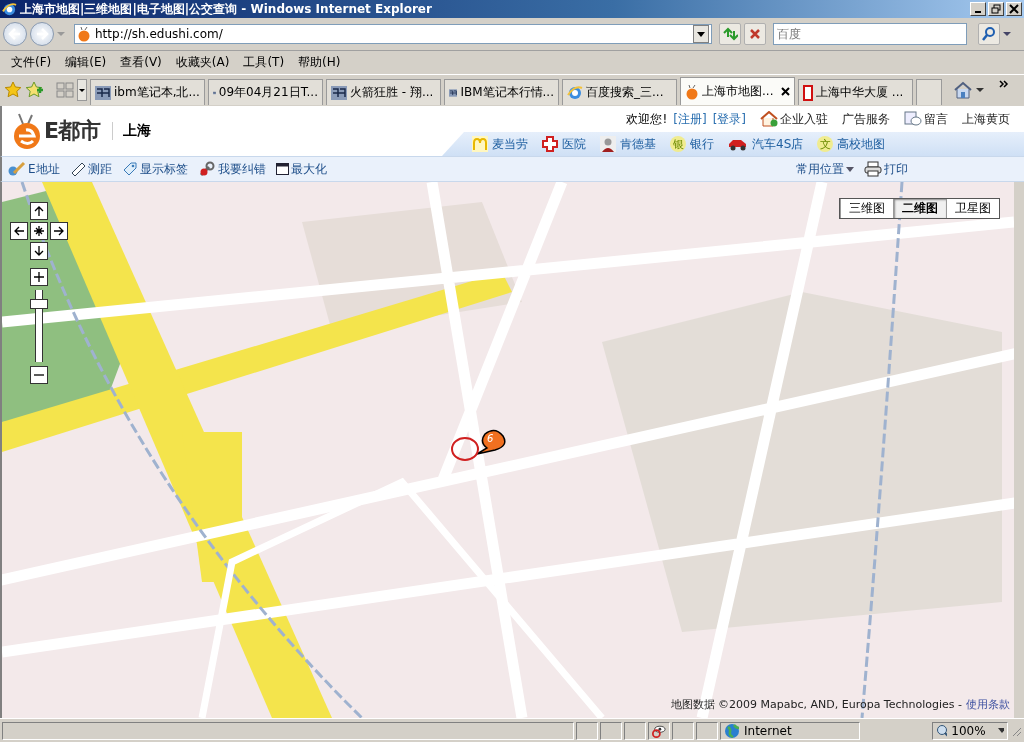 Image resolution: width=1024 pixels, height=742 pixels. What do you see at coordinates (873, 169) in the screenshot?
I see `printer-icon` at bounding box center [873, 169].